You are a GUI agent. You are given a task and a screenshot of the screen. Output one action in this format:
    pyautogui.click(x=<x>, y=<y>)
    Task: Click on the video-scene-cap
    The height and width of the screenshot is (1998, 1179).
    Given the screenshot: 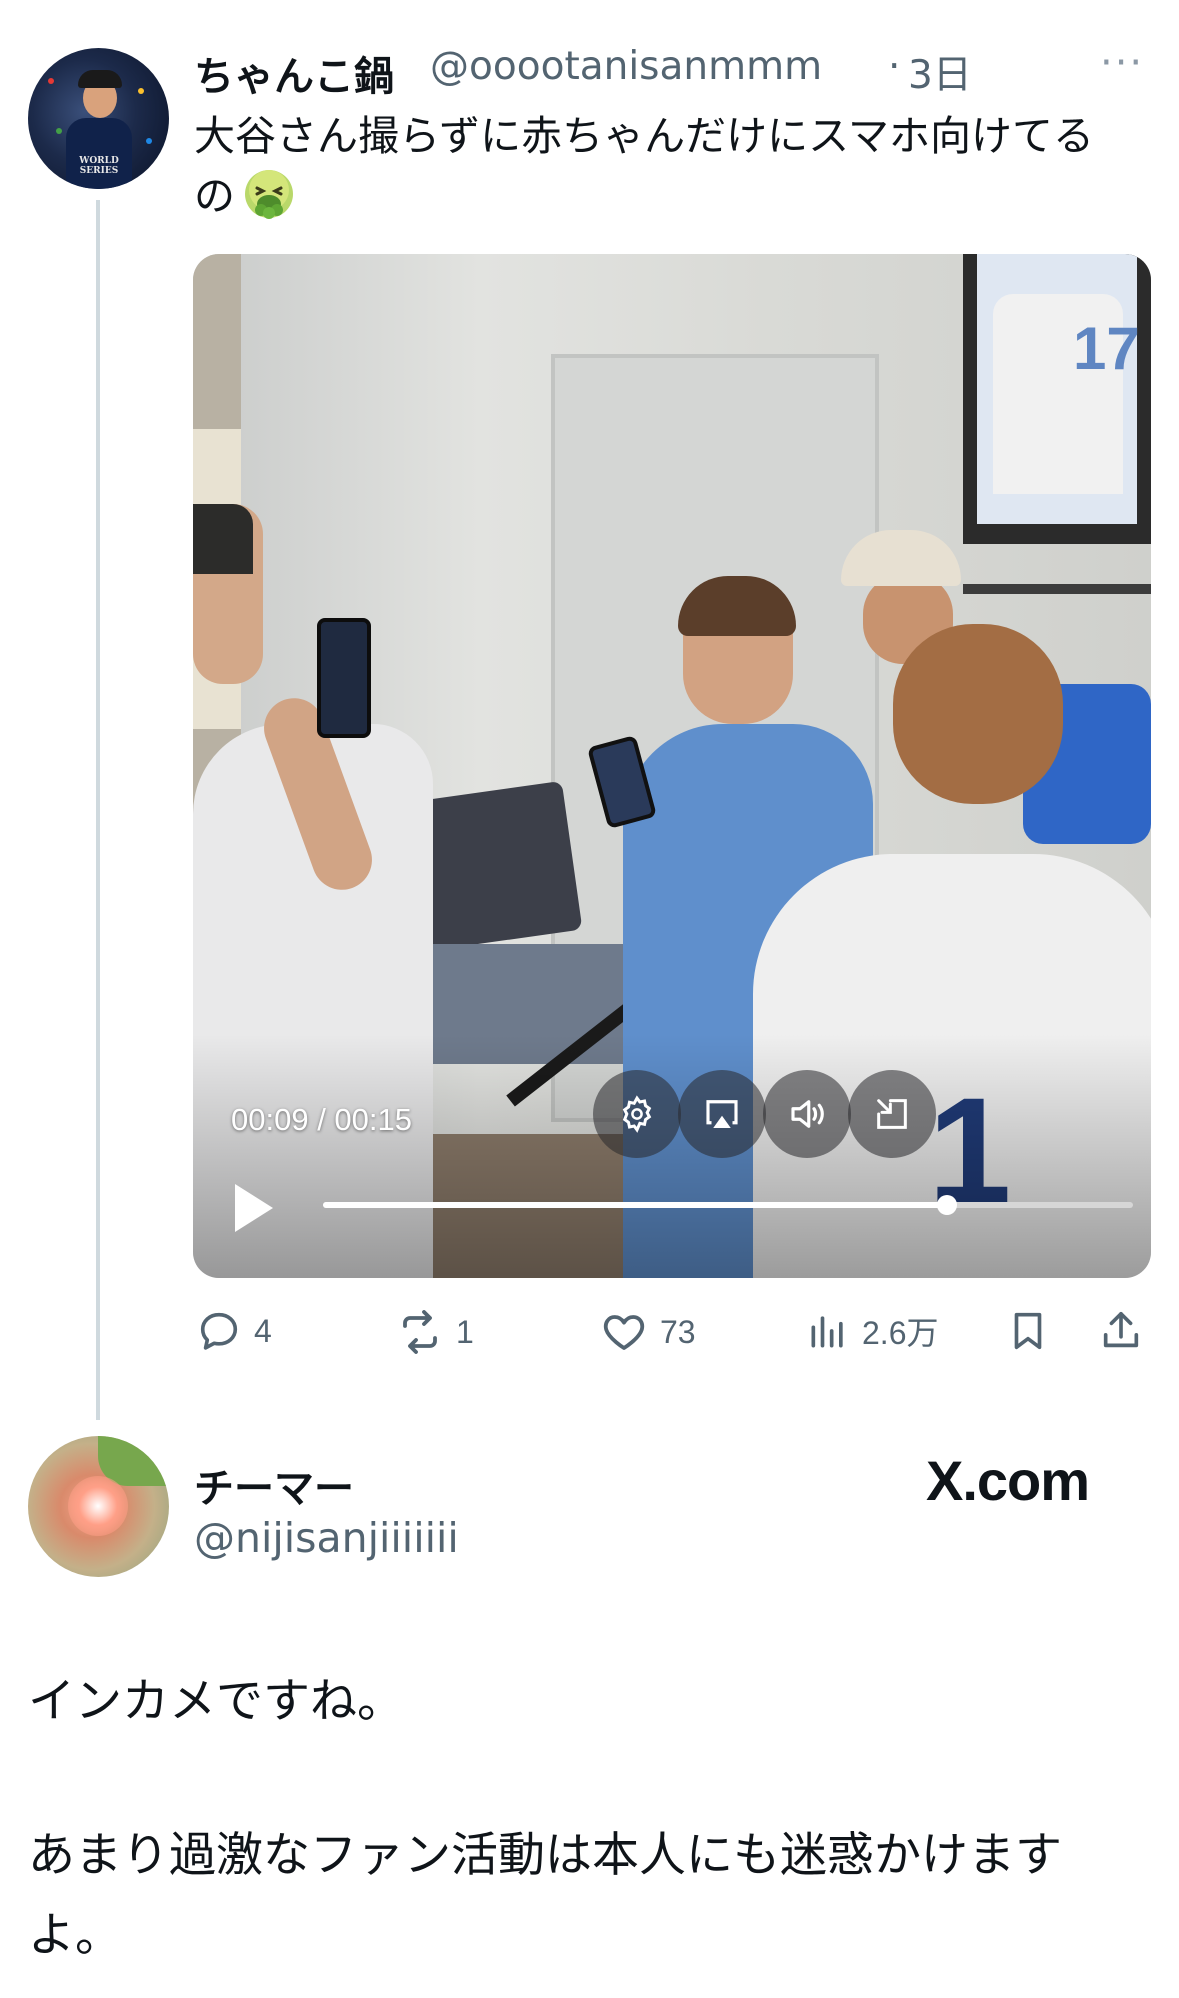 What is the action you would take?
    pyautogui.click(x=223, y=539)
    